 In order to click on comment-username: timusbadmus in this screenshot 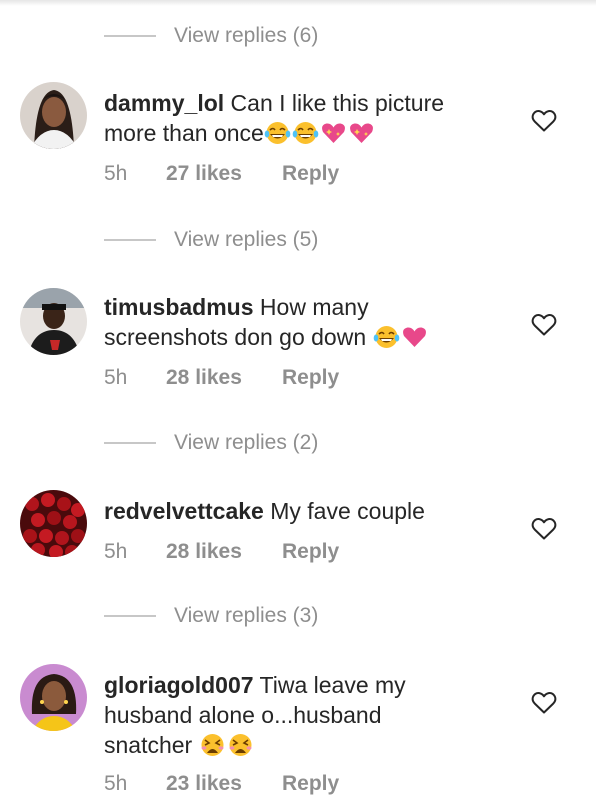, I will do `click(179, 307)`.